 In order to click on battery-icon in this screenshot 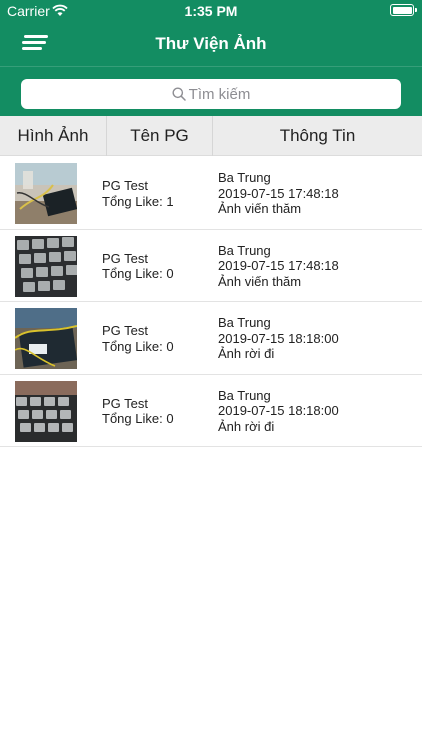, I will do `click(403, 10)`.